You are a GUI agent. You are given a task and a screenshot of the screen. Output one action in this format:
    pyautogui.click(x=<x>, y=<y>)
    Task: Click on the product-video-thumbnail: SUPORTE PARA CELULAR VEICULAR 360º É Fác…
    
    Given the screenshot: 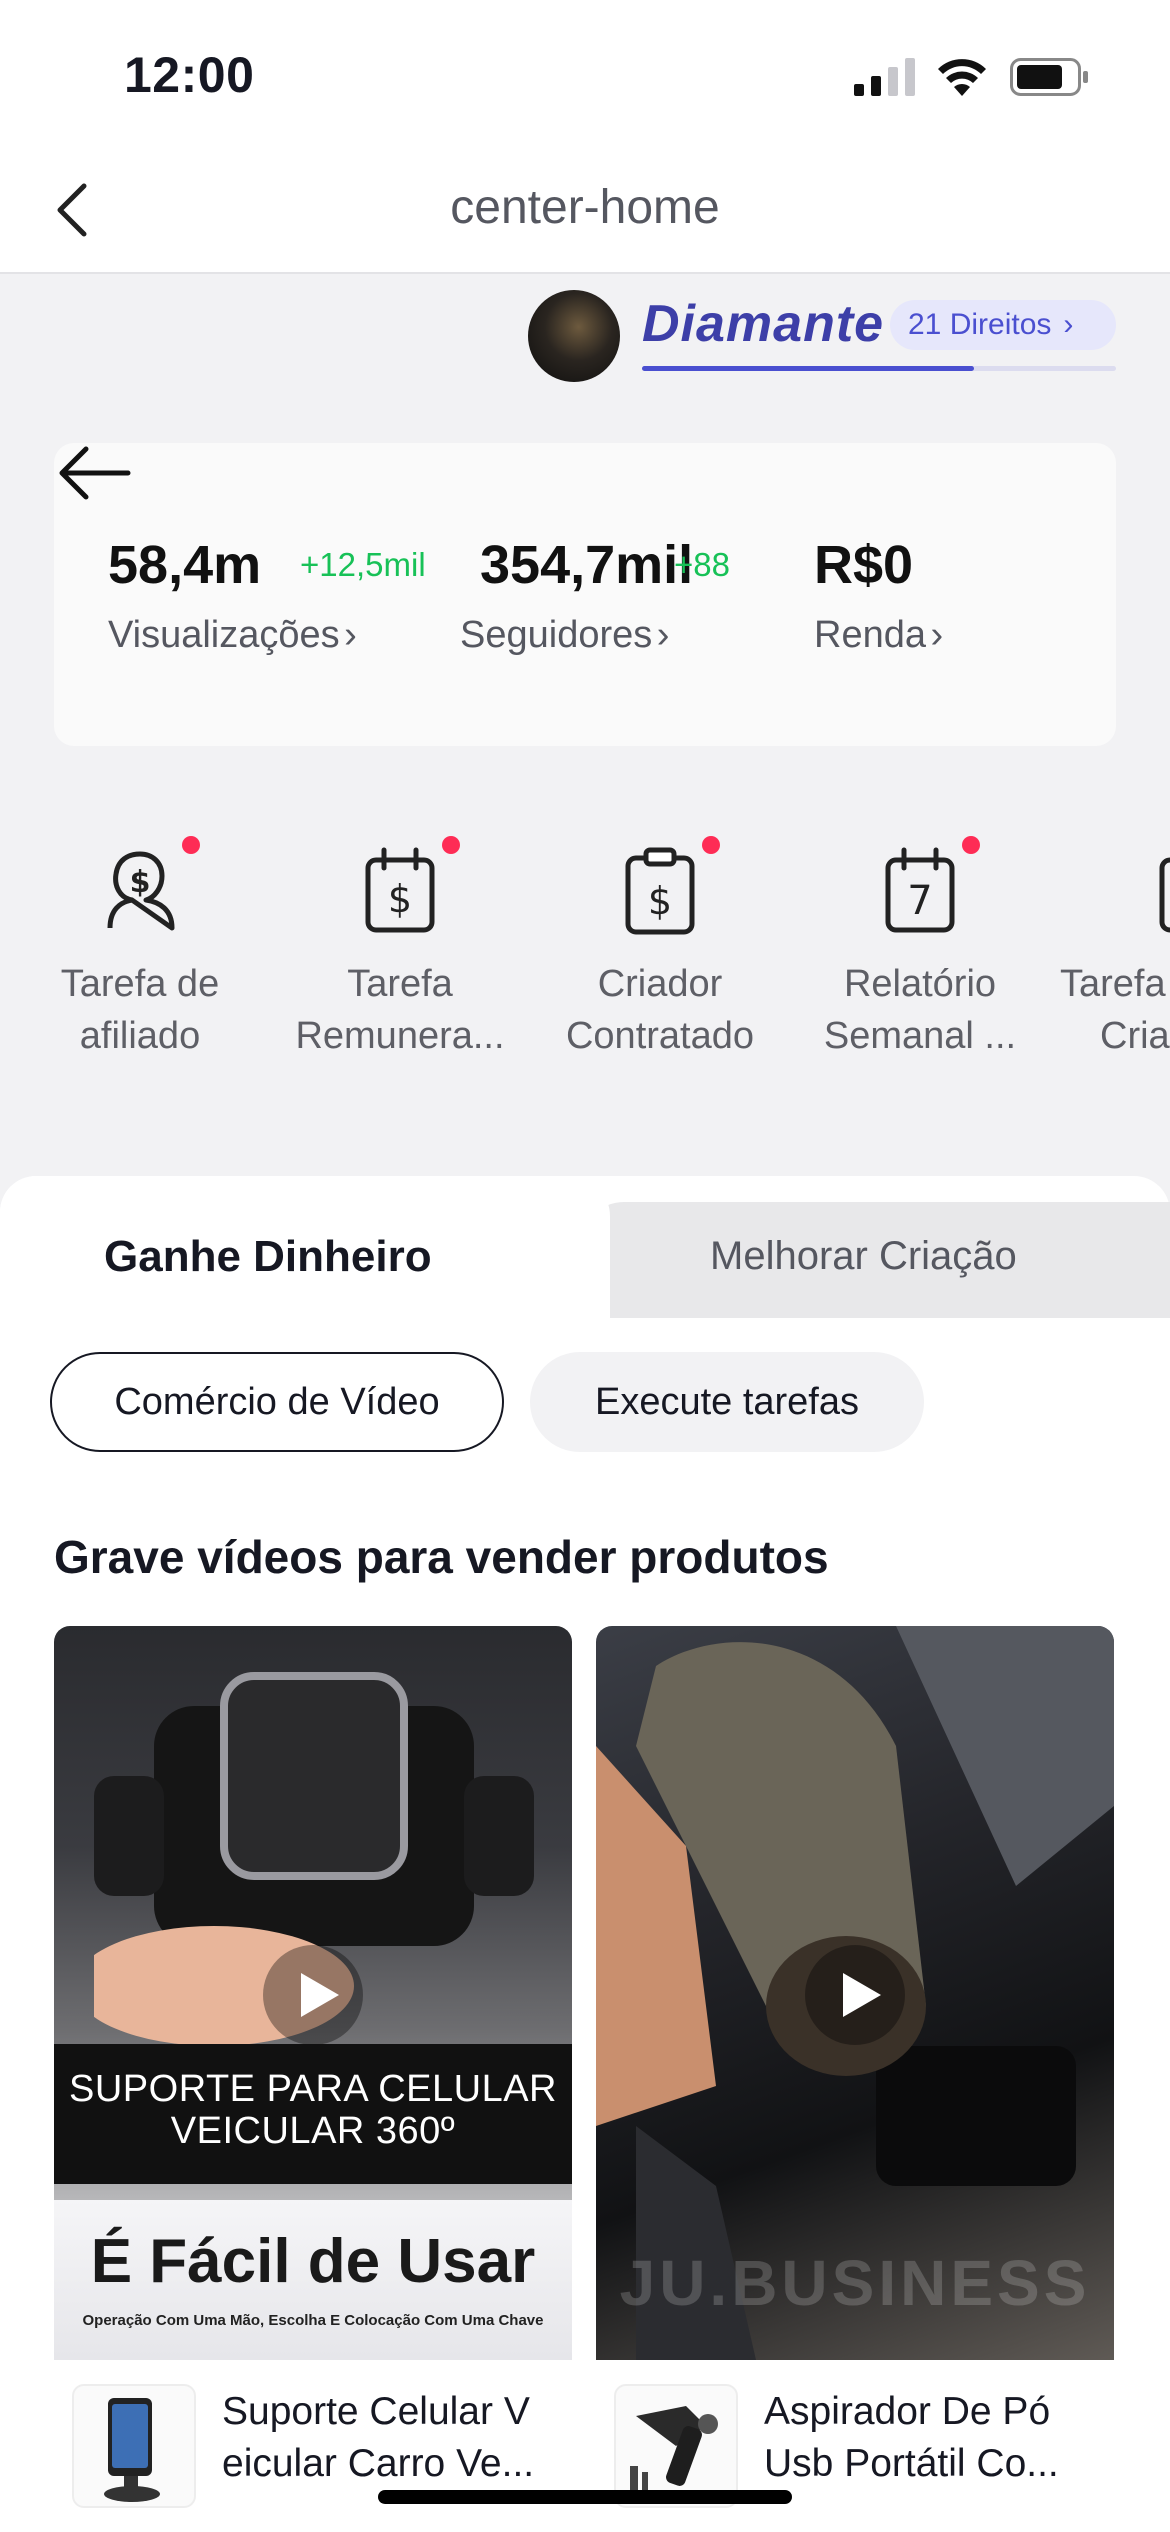 What is the action you would take?
    pyautogui.click(x=313, y=1993)
    